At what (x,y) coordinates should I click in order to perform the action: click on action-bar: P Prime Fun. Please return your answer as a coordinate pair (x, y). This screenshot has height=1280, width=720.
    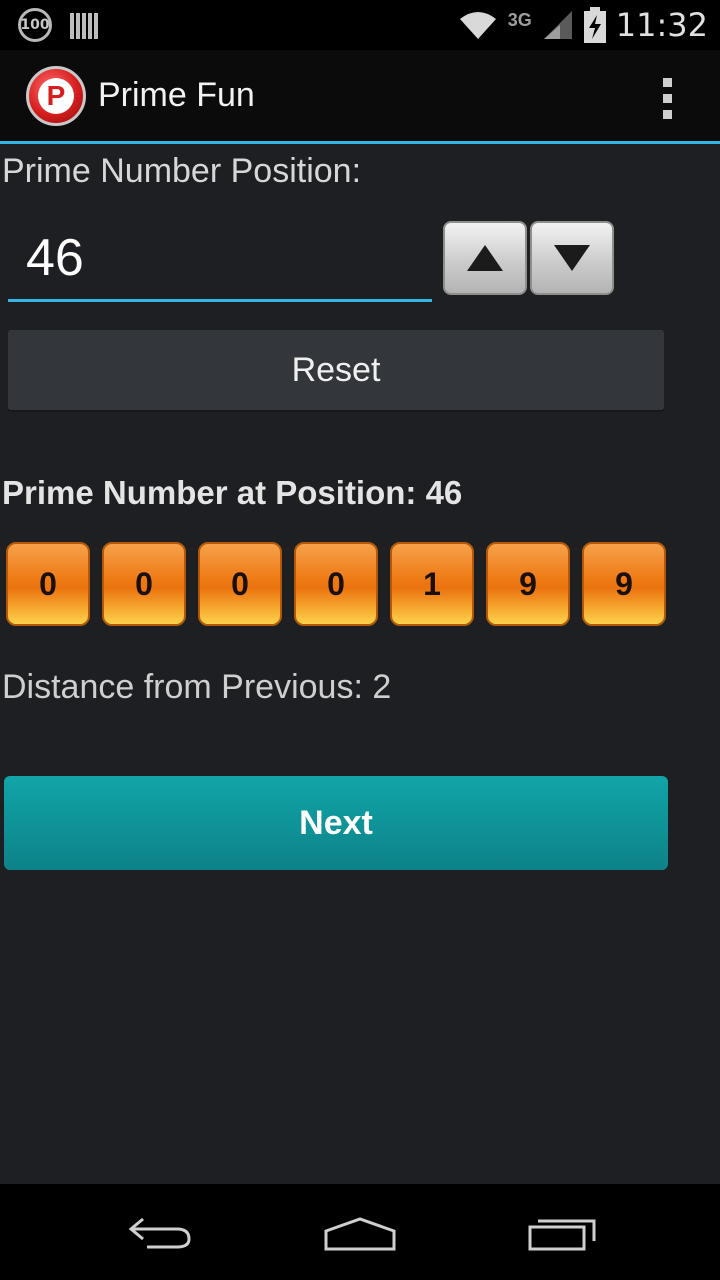
    Looking at the image, I should click on (360, 97).